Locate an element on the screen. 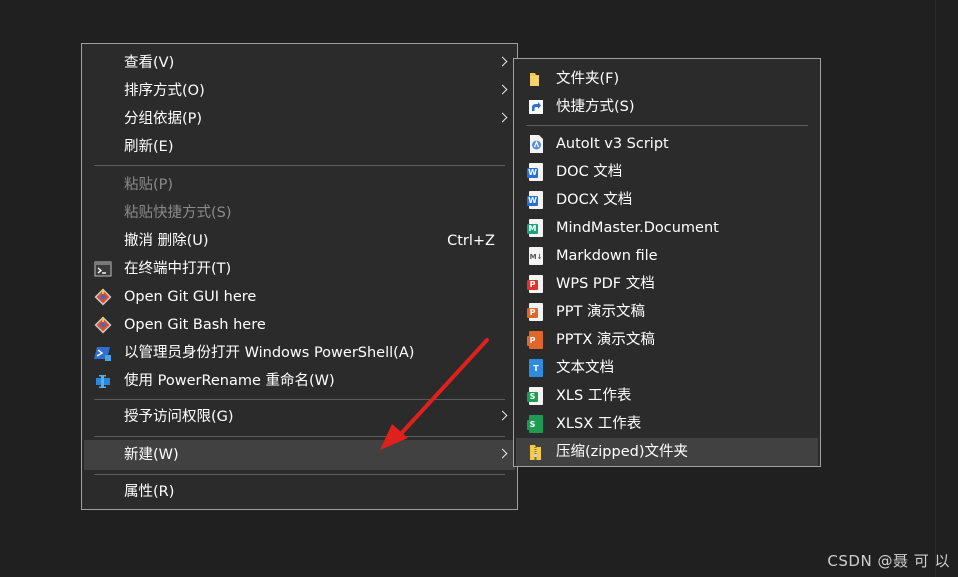 Image resolution: width=958 pixels, height=577 pixels. pdf-icon: P is located at coordinates (536, 284).